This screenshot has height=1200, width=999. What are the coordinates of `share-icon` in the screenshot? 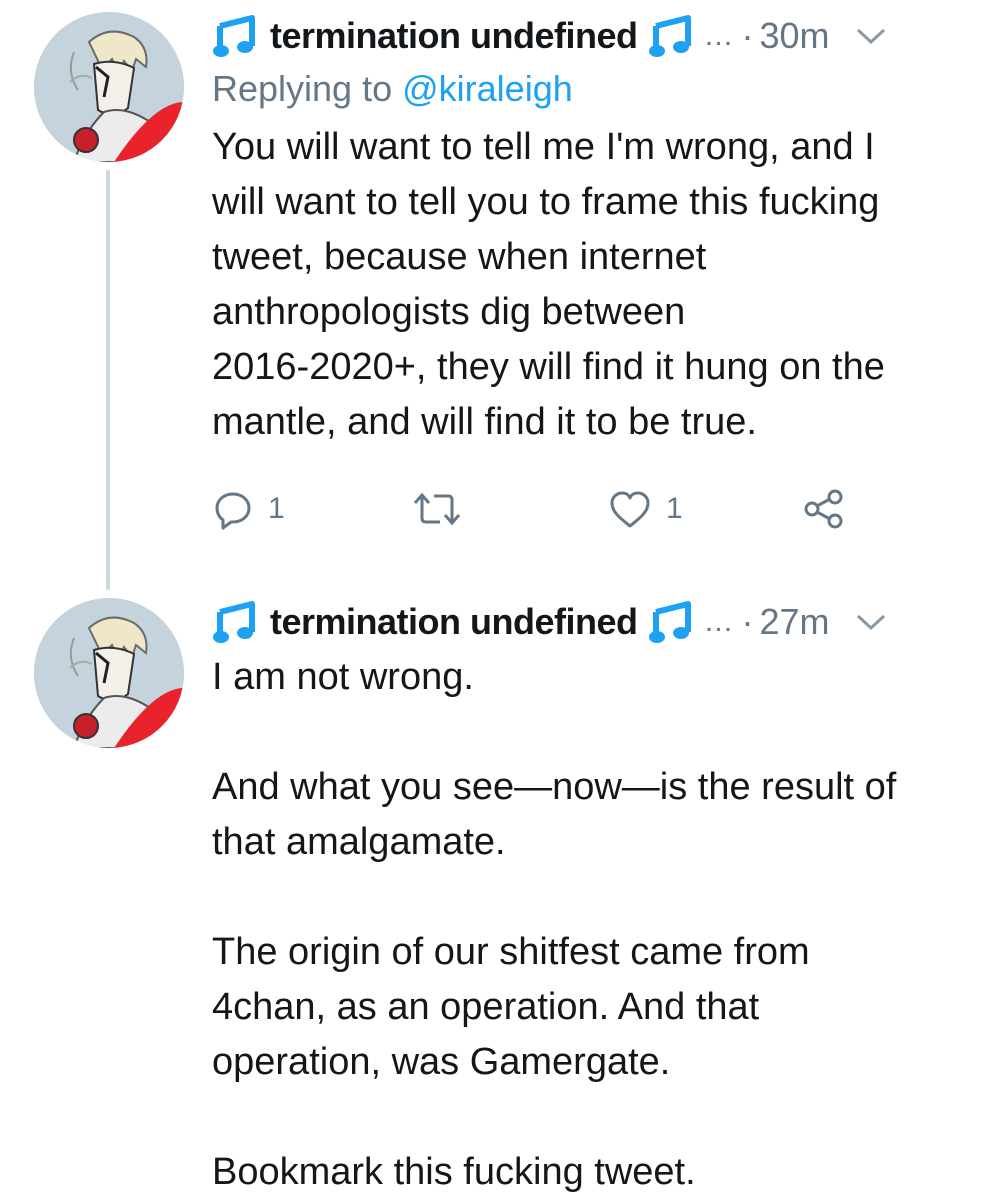 It's located at (823, 509).